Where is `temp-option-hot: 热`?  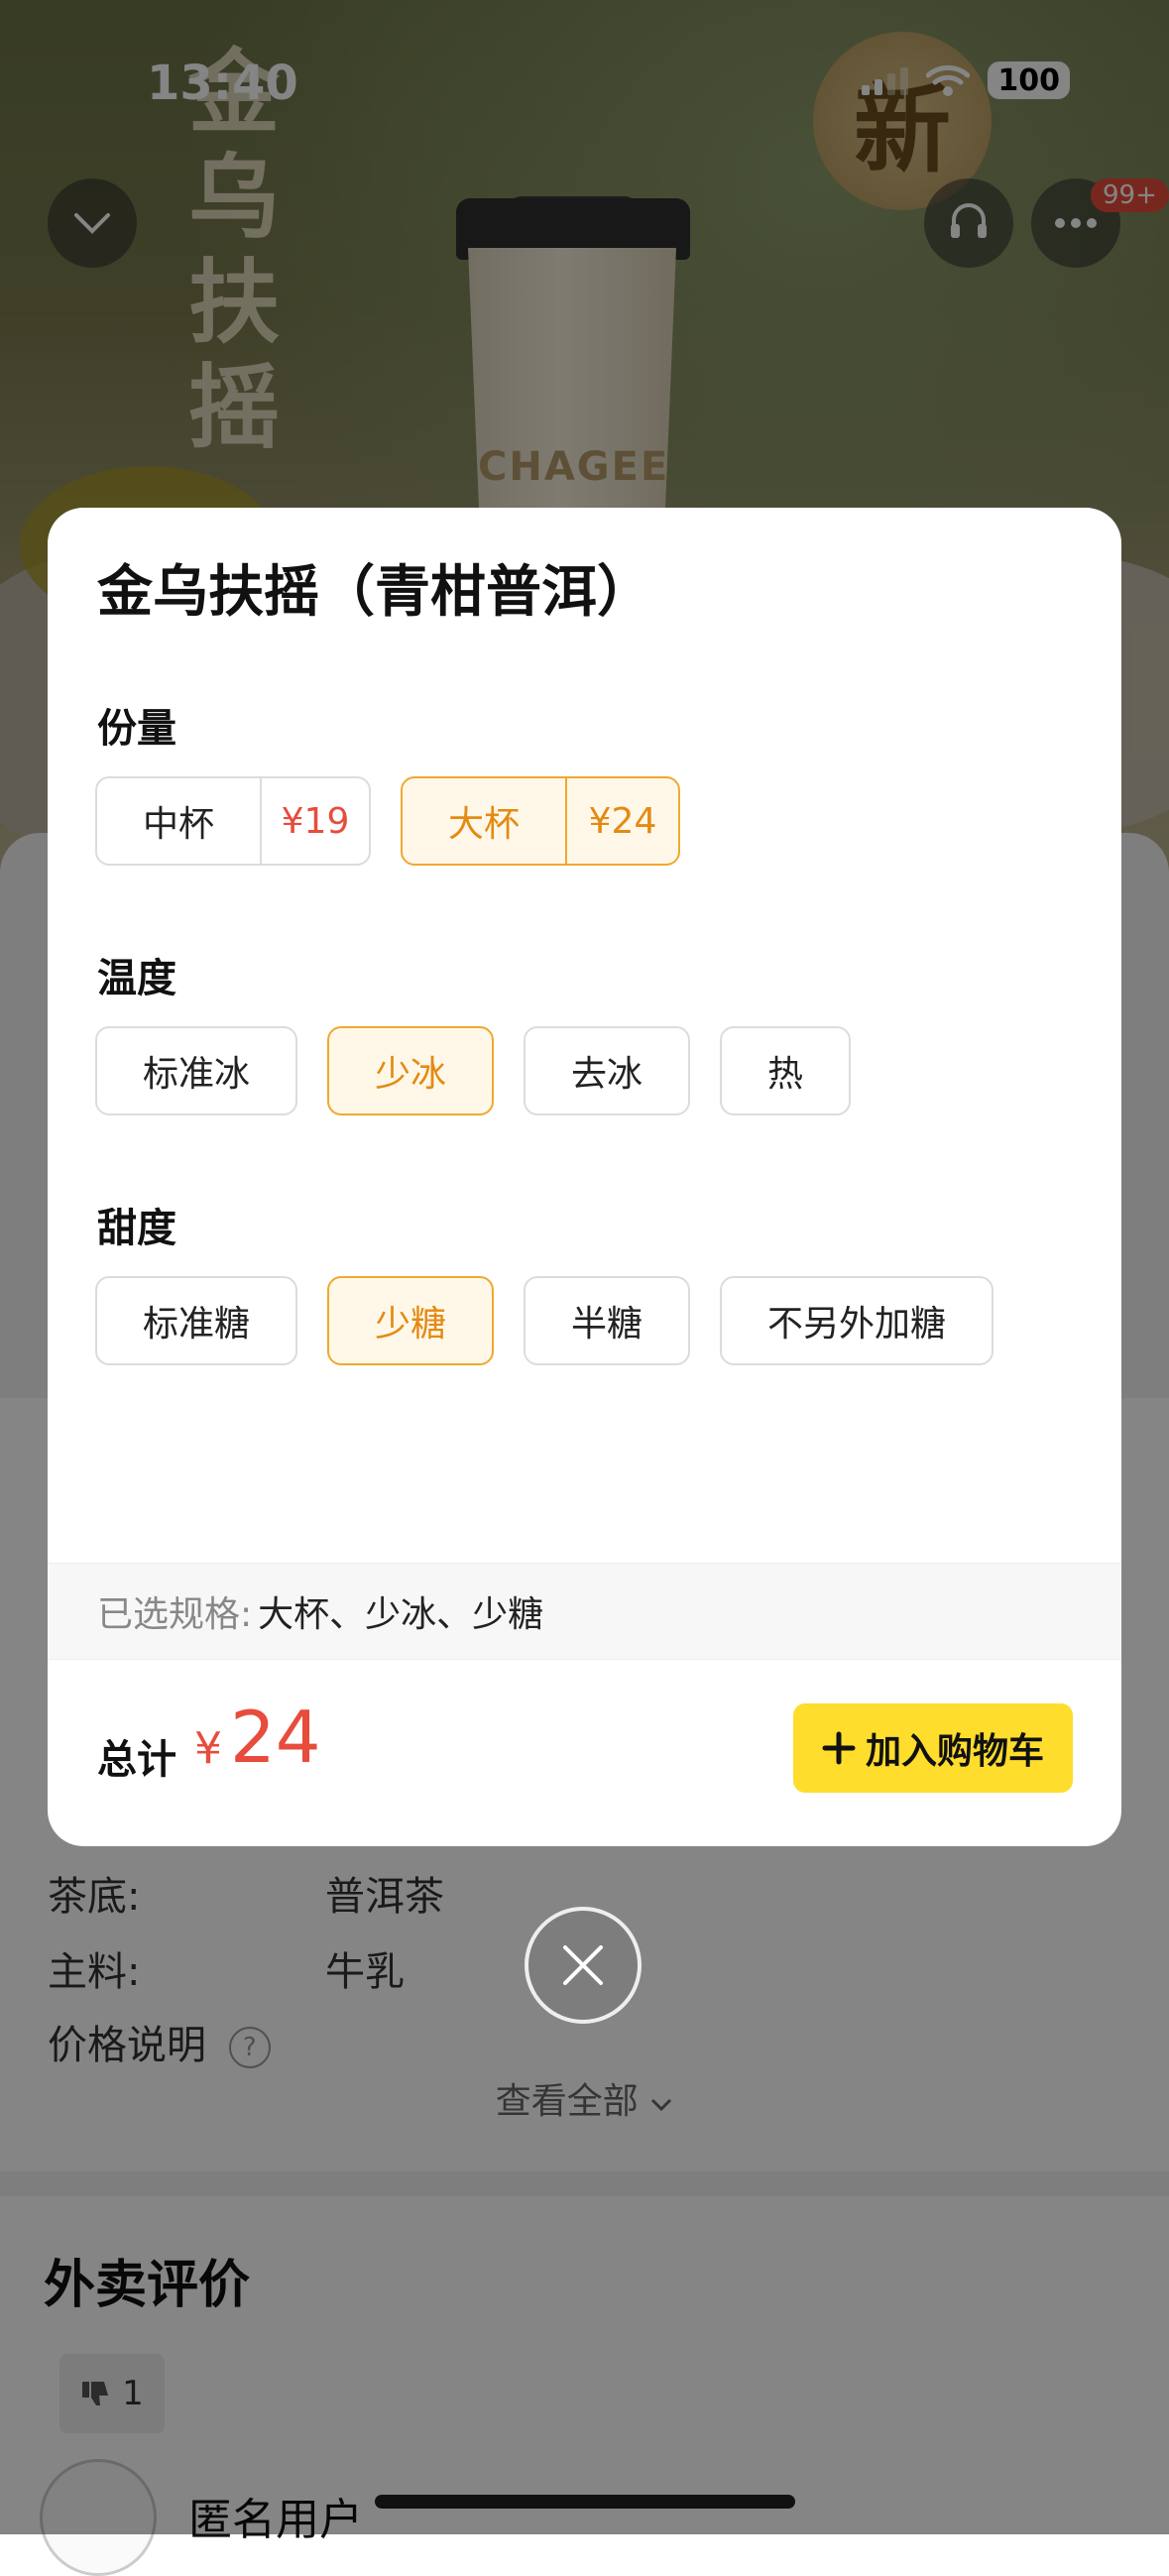
temp-option-hot: 热 is located at coordinates (785, 1070).